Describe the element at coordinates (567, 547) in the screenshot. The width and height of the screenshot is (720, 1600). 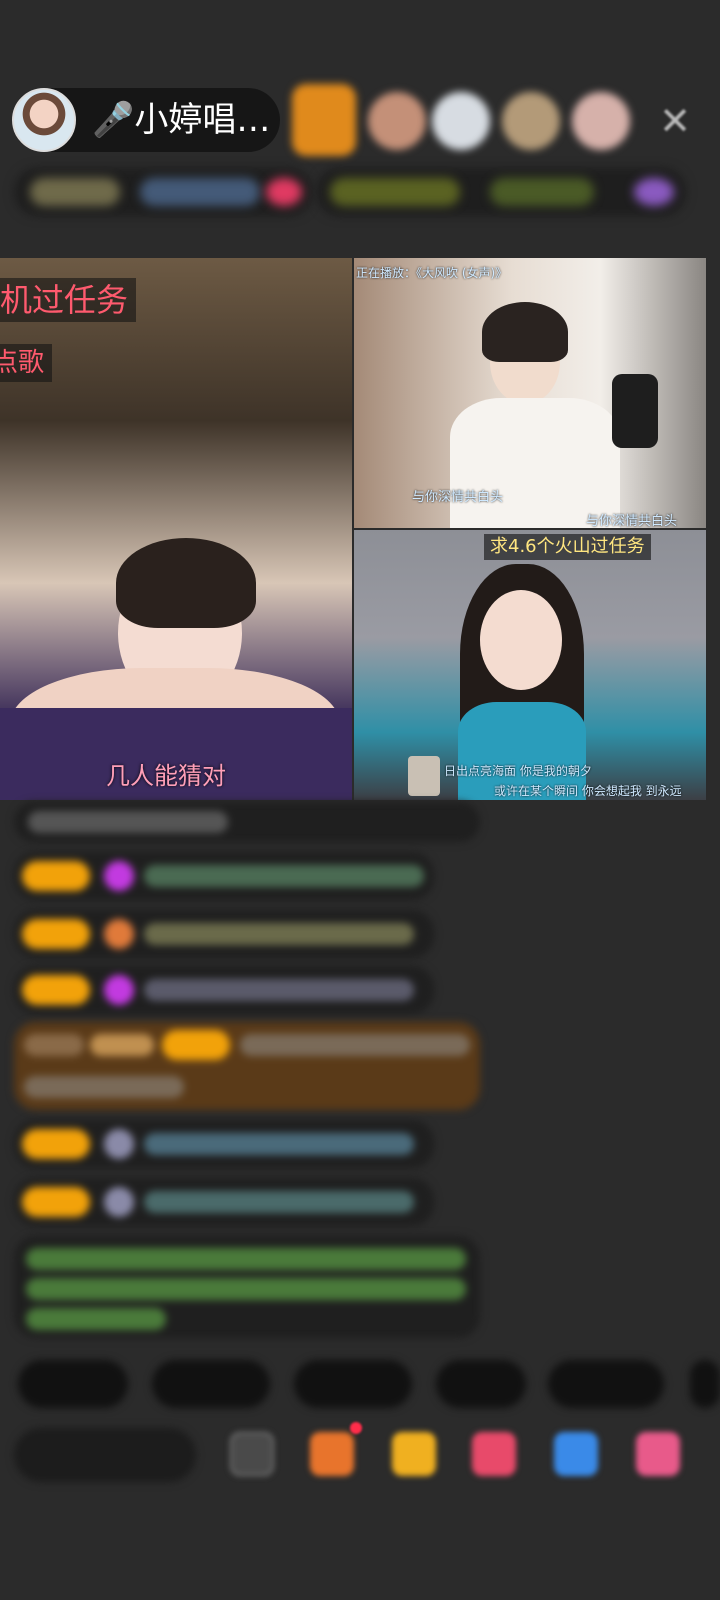
I see `task-overlay-text: 求4.6个火山过任务` at that location.